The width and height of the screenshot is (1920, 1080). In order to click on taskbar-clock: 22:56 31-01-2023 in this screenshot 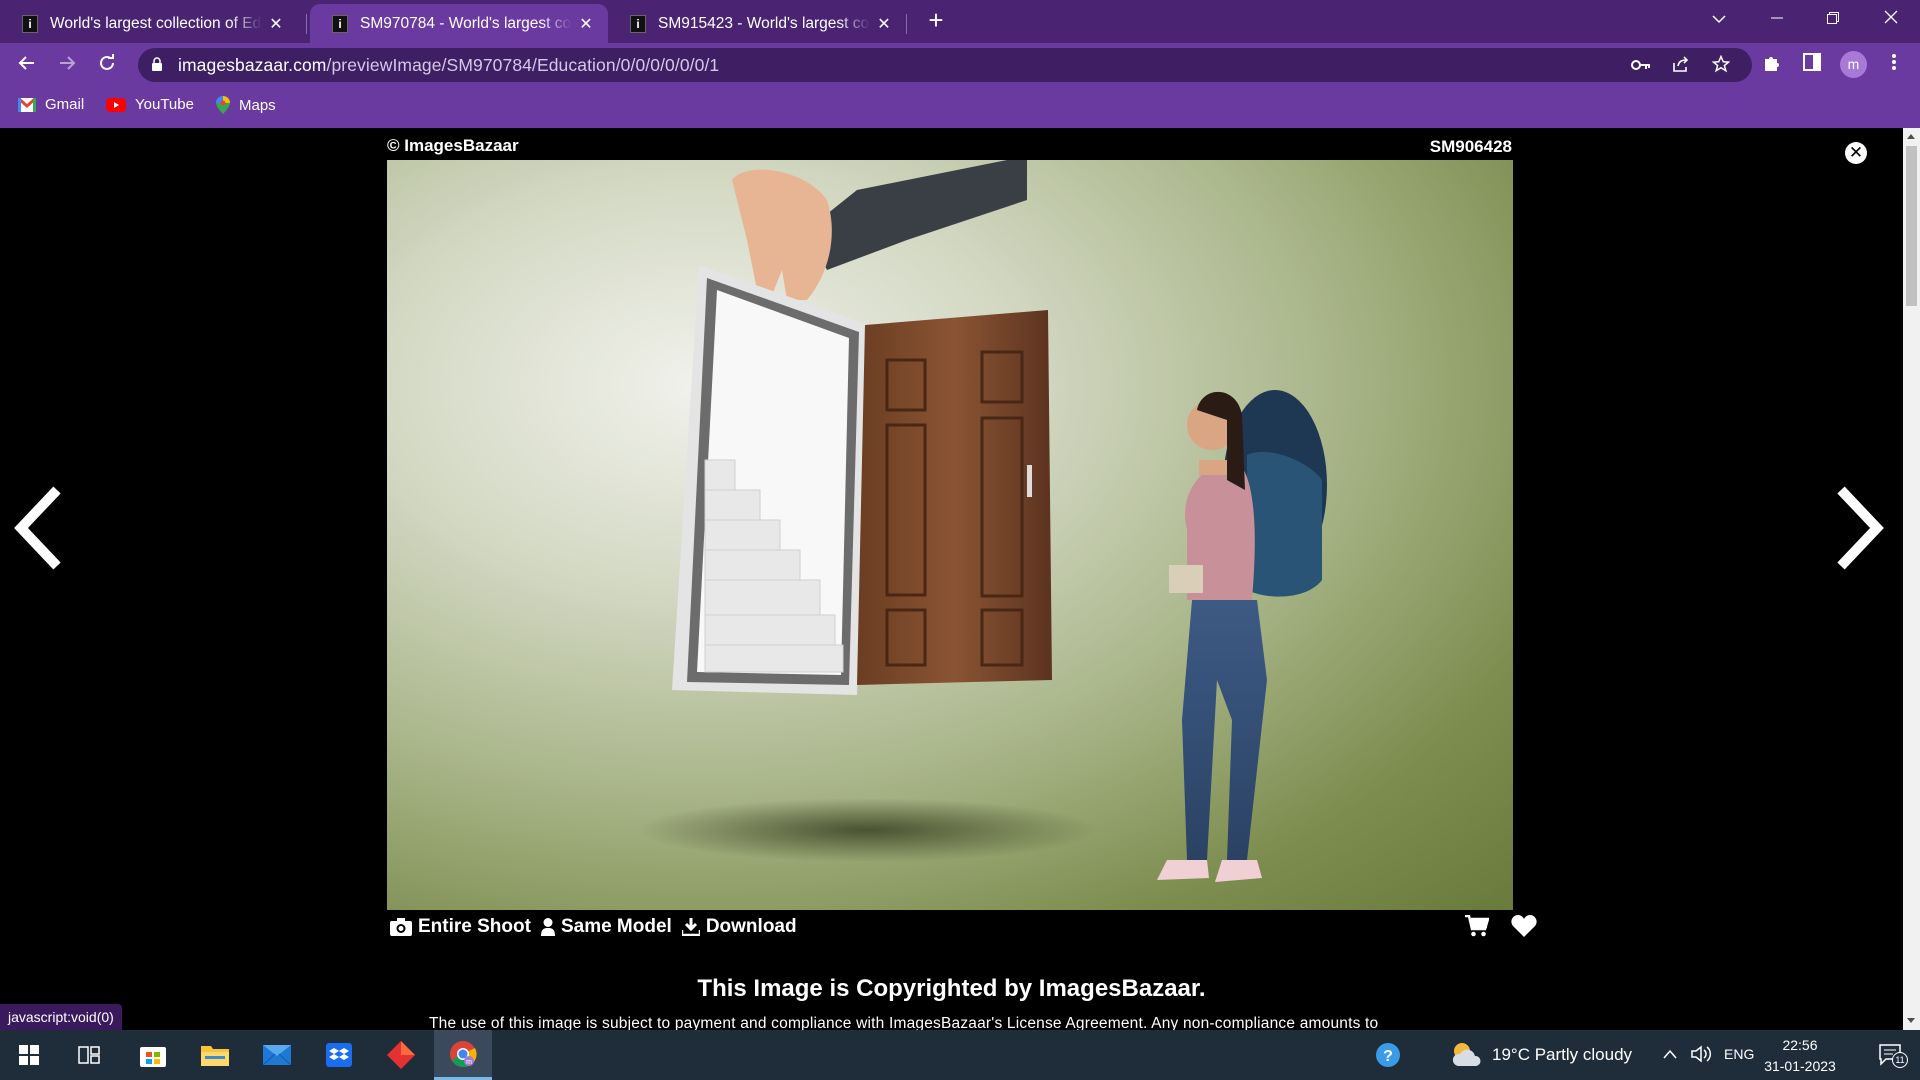, I will do `click(1800, 1056)`.